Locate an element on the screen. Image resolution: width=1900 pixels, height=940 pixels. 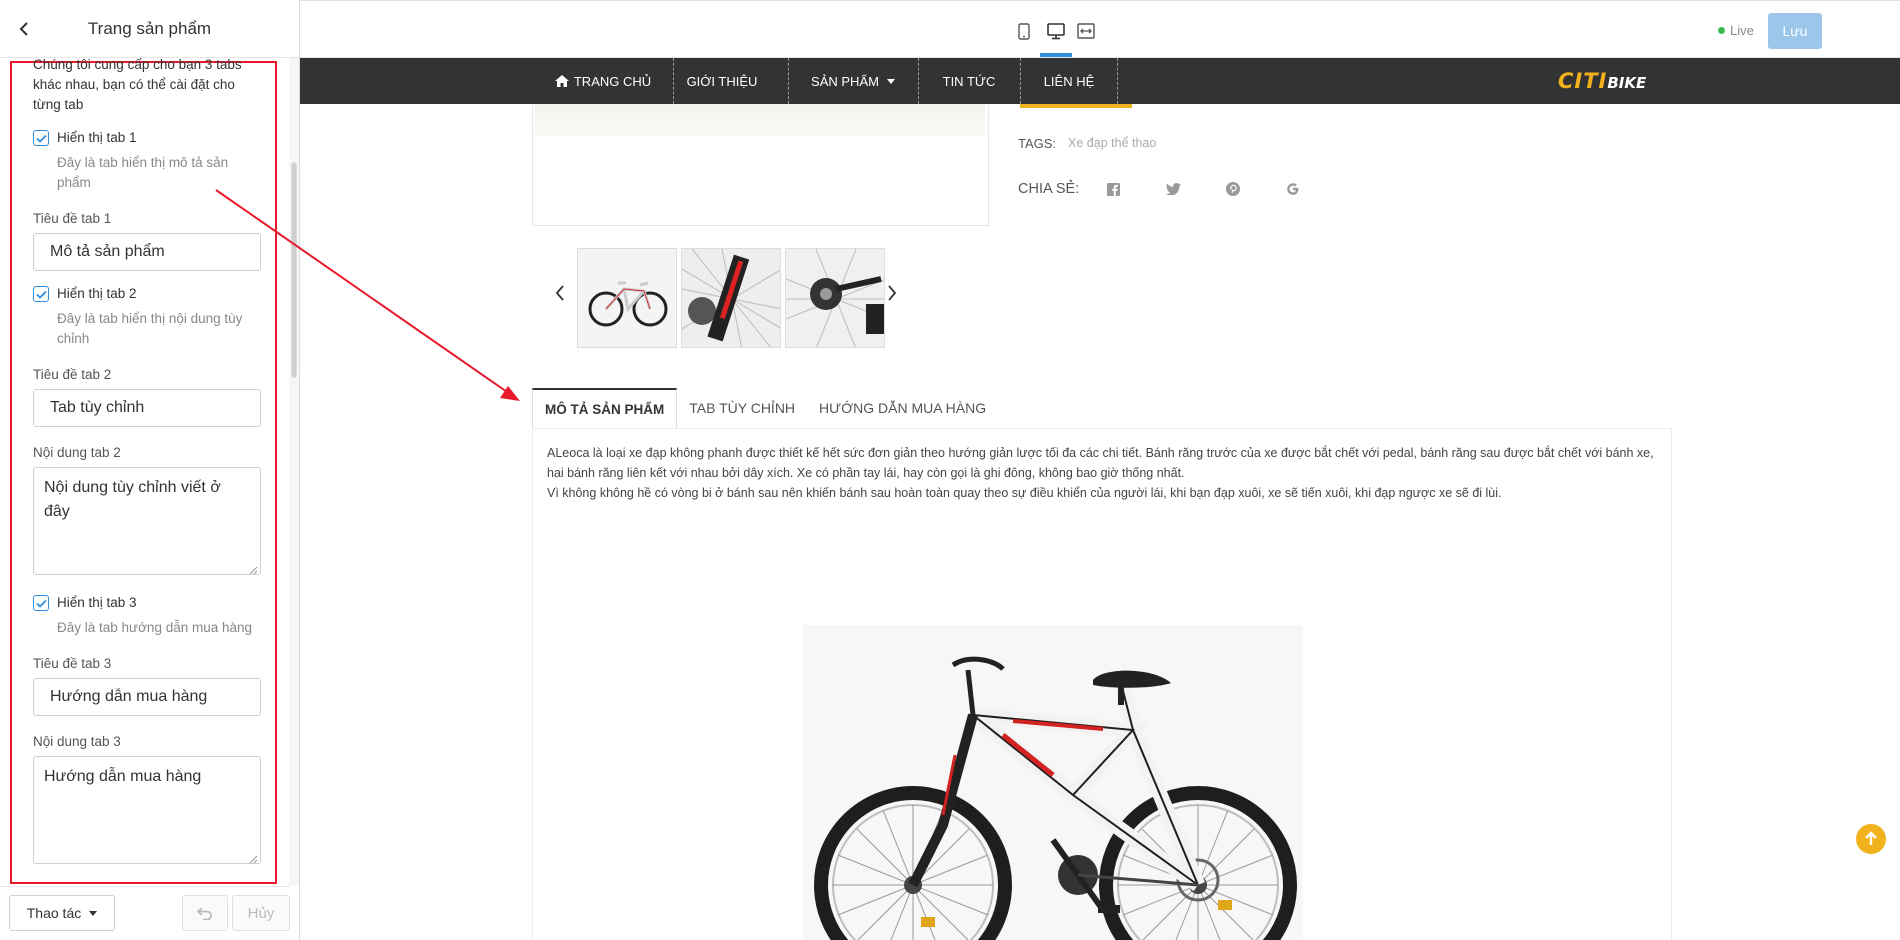
fullwidth-icon is located at coordinates (1086, 31).